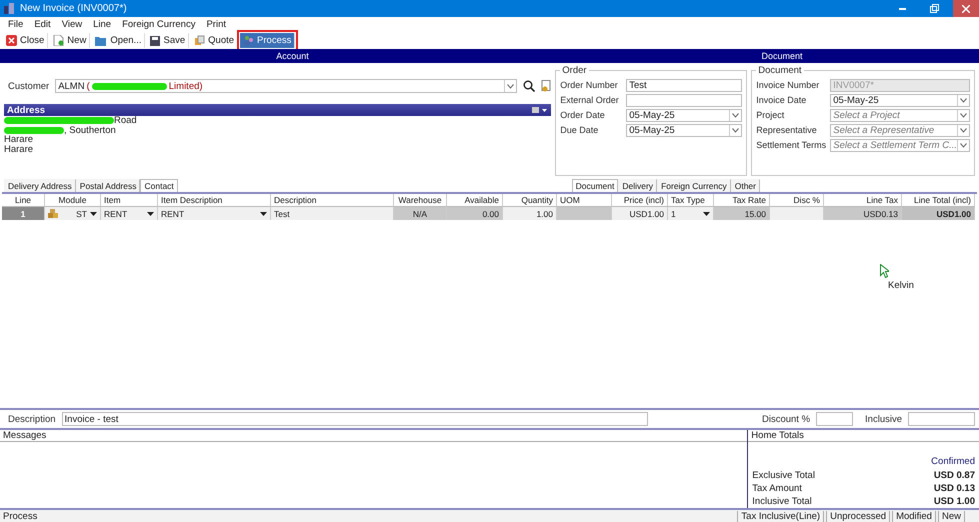  What do you see at coordinates (589, 85) in the screenshot?
I see `field-label: Order Number` at bounding box center [589, 85].